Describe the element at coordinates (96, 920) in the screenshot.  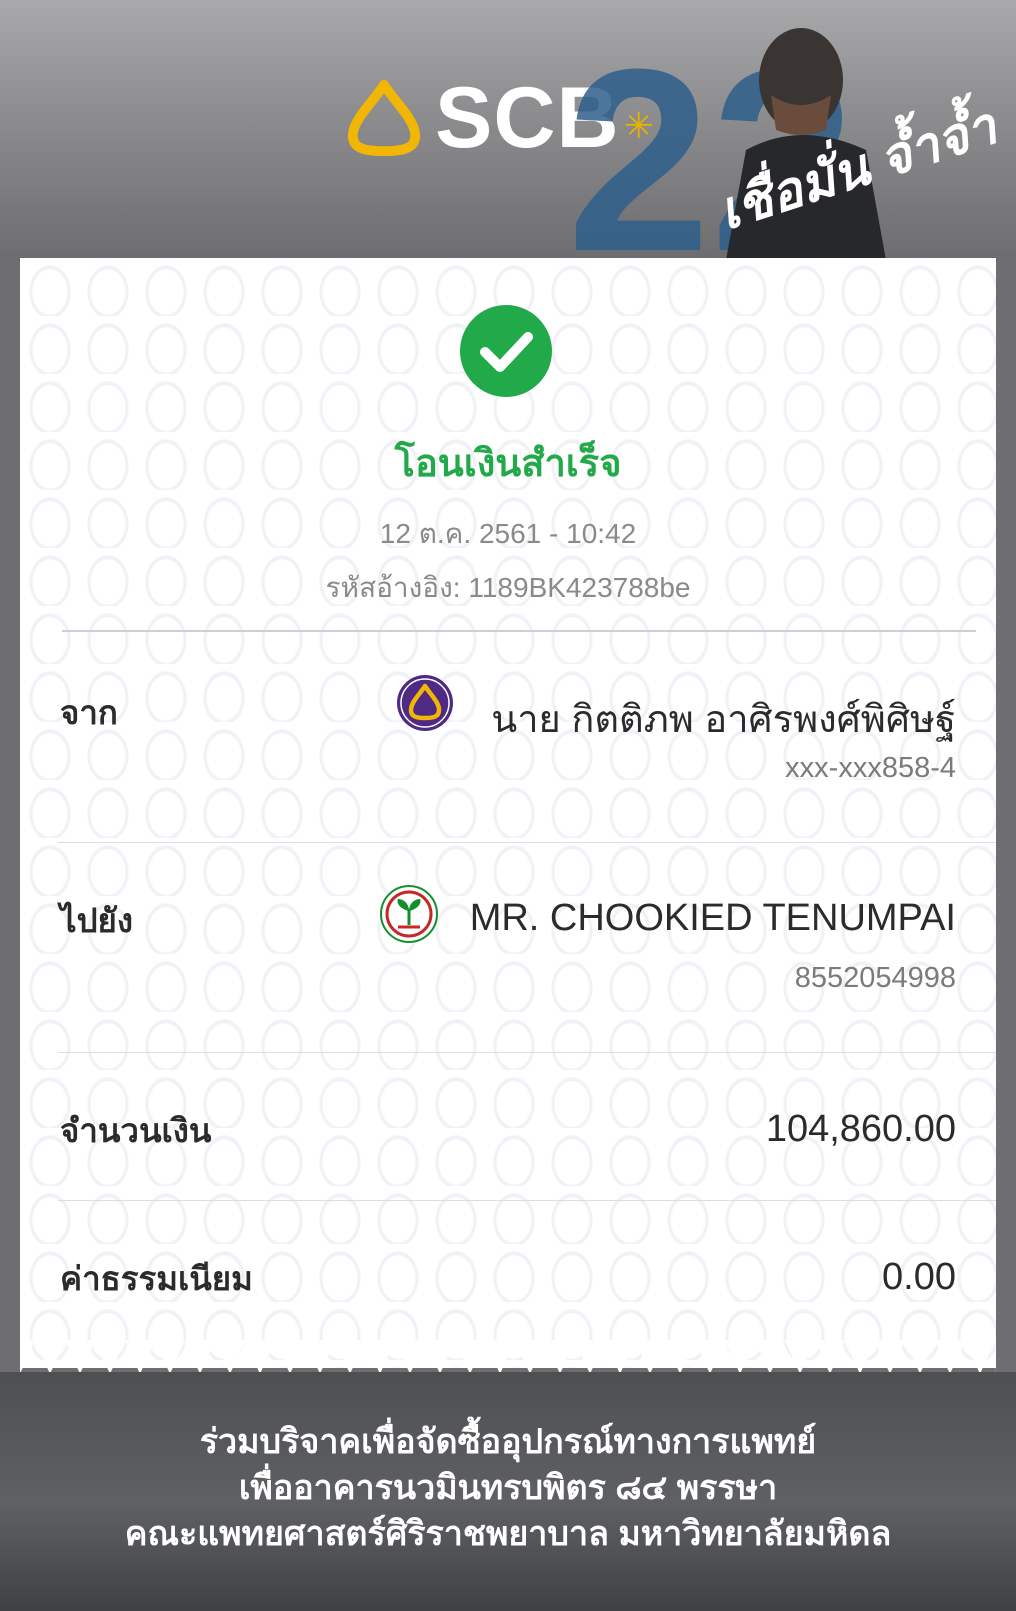
I see `to-label: ไปยัง` at that location.